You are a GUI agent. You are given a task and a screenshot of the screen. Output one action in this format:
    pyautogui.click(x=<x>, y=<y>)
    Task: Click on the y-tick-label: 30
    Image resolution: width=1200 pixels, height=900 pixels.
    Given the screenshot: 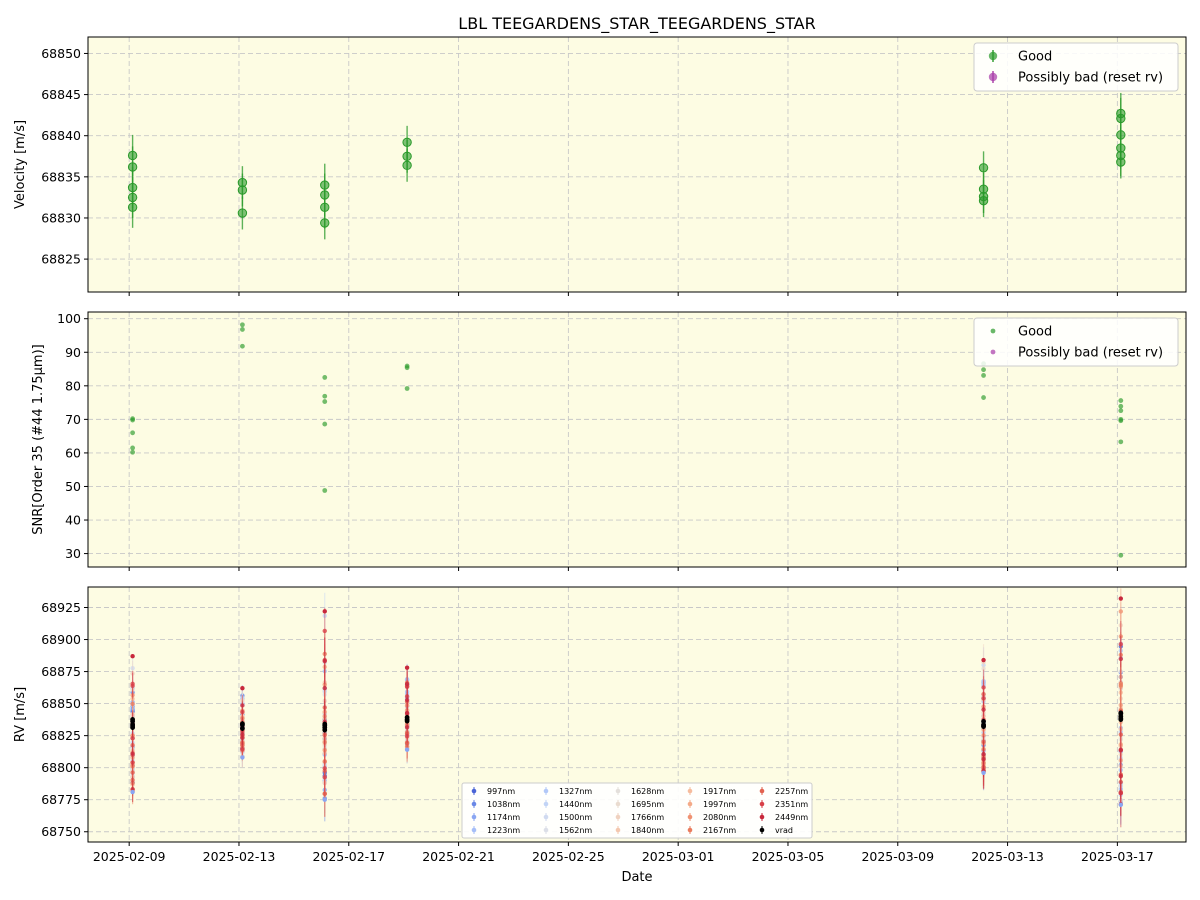 What is the action you would take?
    pyautogui.click(x=73, y=553)
    